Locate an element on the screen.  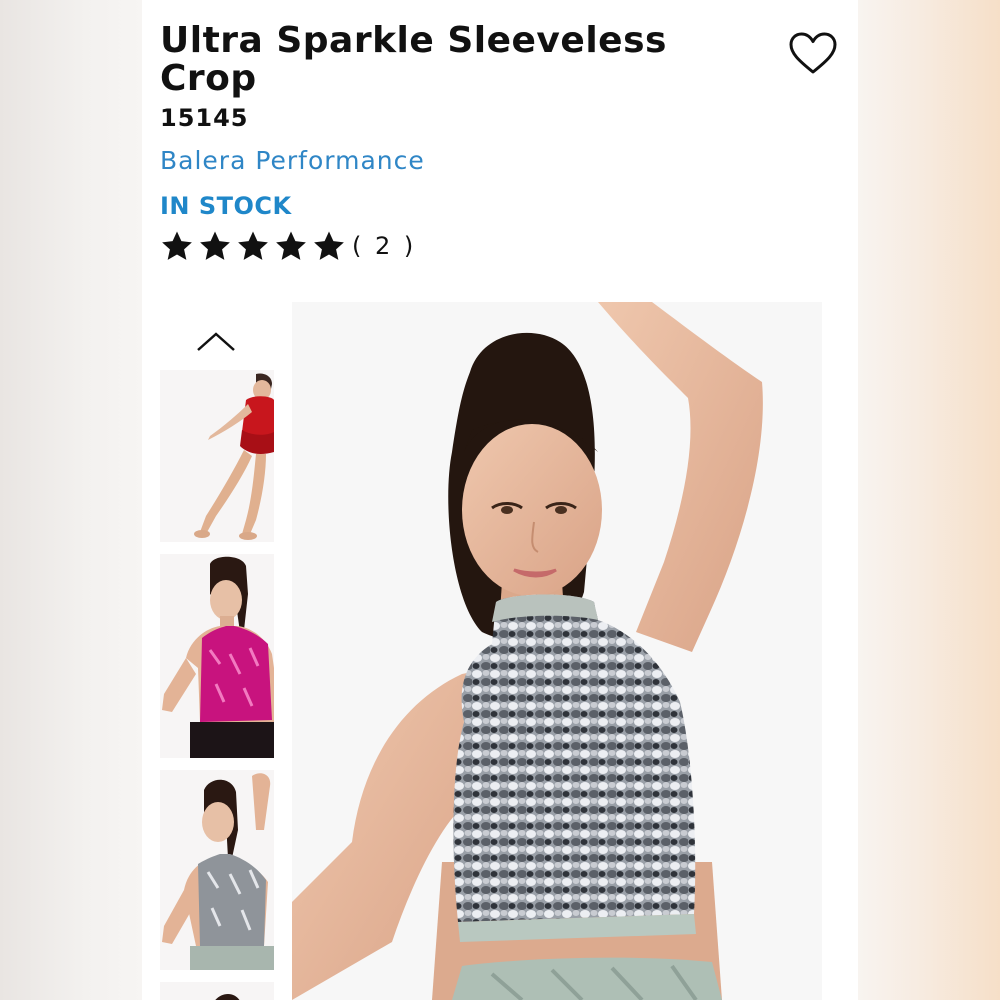
product-sku: 15145 is located at coordinates (204, 118).